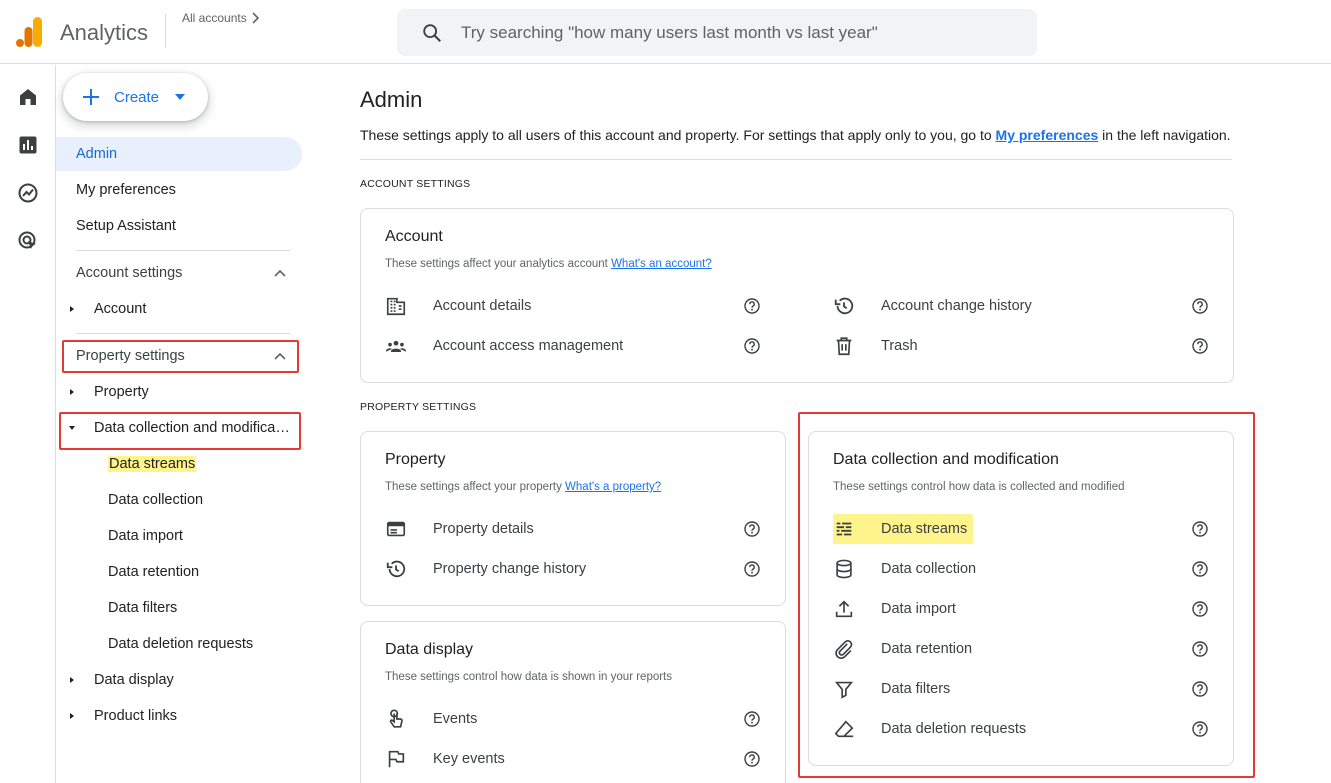 The height and width of the screenshot is (783, 1331). Describe the element at coordinates (180, 356) in the screenshot. I see `annotation-box-property-settings` at that location.